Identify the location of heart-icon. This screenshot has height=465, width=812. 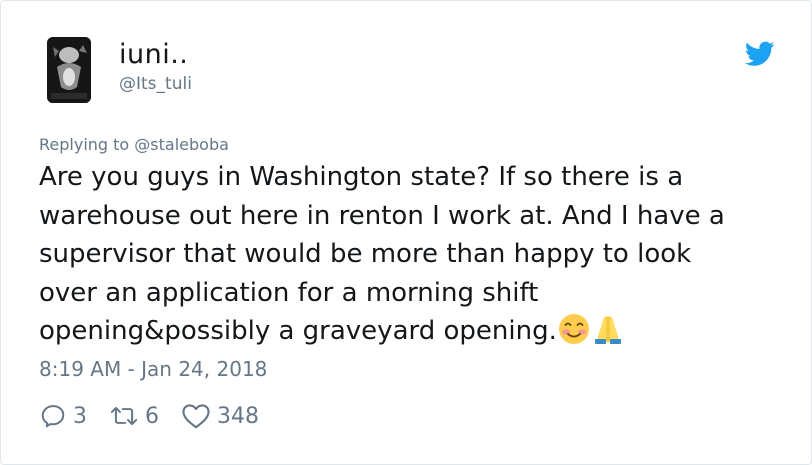
(196, 416).